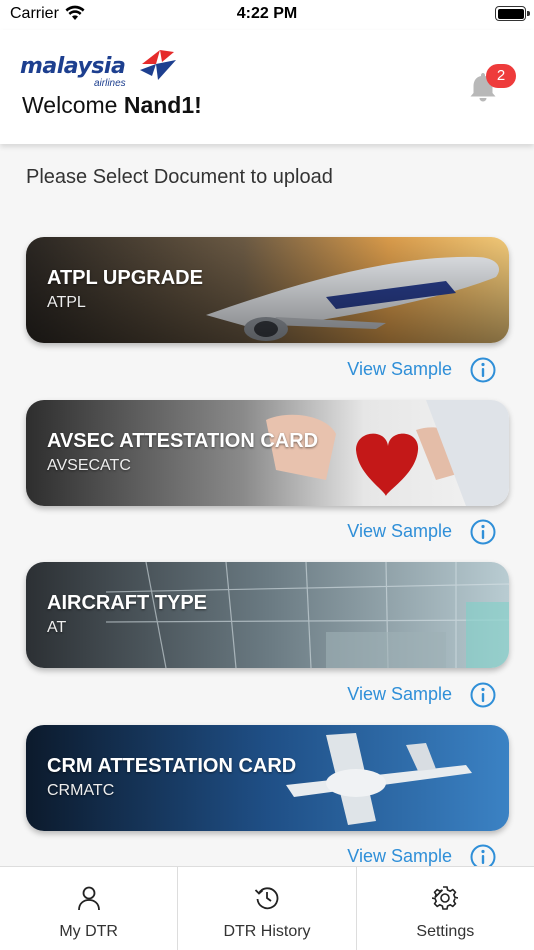 This screenshot has width=534, height=950. I want to click on document-card-avsec: AVSEC ATTESTATION CARD AVSECATC, so click(267, 453).